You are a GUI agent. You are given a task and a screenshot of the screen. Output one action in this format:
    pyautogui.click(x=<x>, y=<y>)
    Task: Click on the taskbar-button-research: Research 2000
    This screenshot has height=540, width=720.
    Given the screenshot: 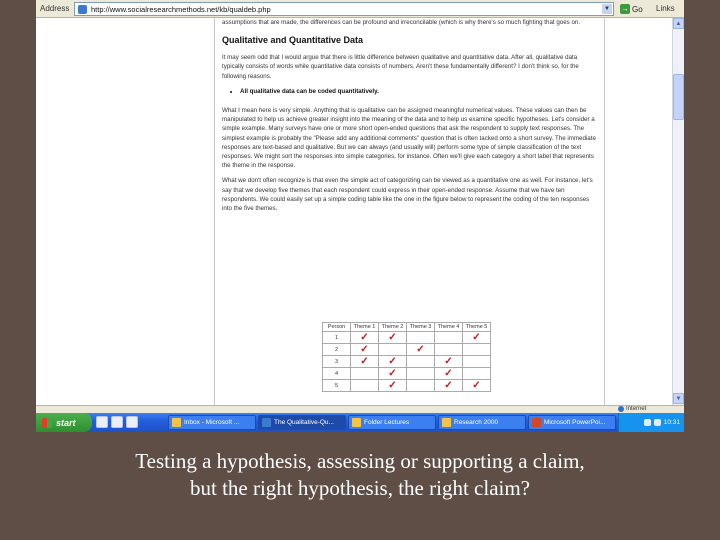 What is the action you would take?
    pyautogui.click(x=482, y=422)
    